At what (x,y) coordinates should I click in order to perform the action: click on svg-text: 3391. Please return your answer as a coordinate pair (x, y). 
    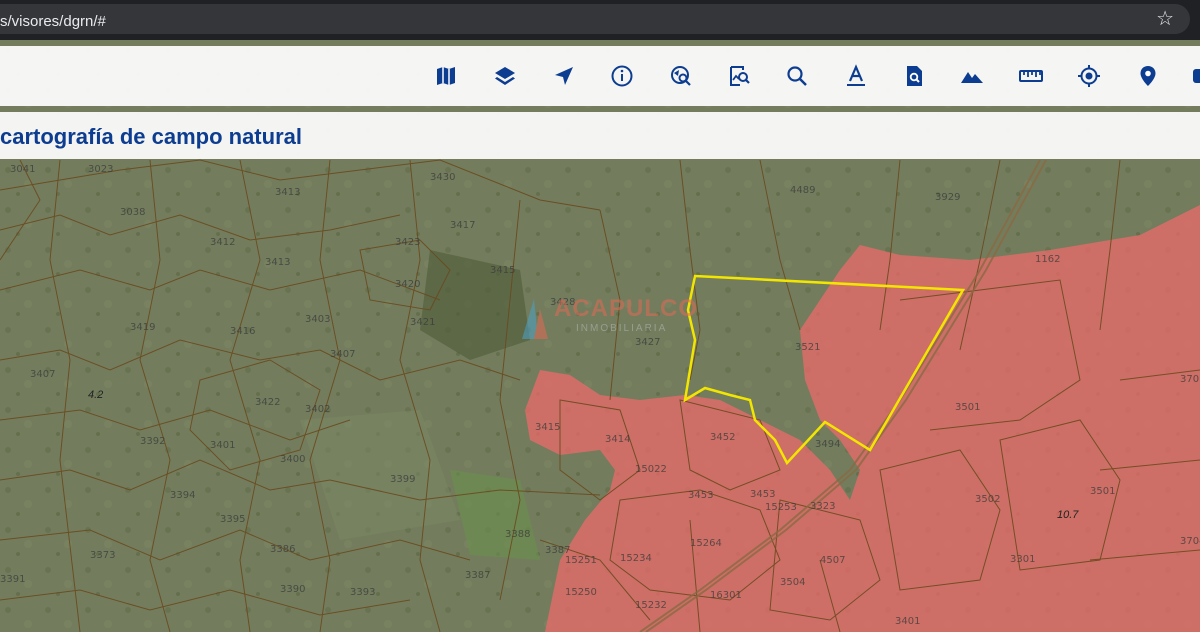
    Looking at the image, I should click on (12, 579).